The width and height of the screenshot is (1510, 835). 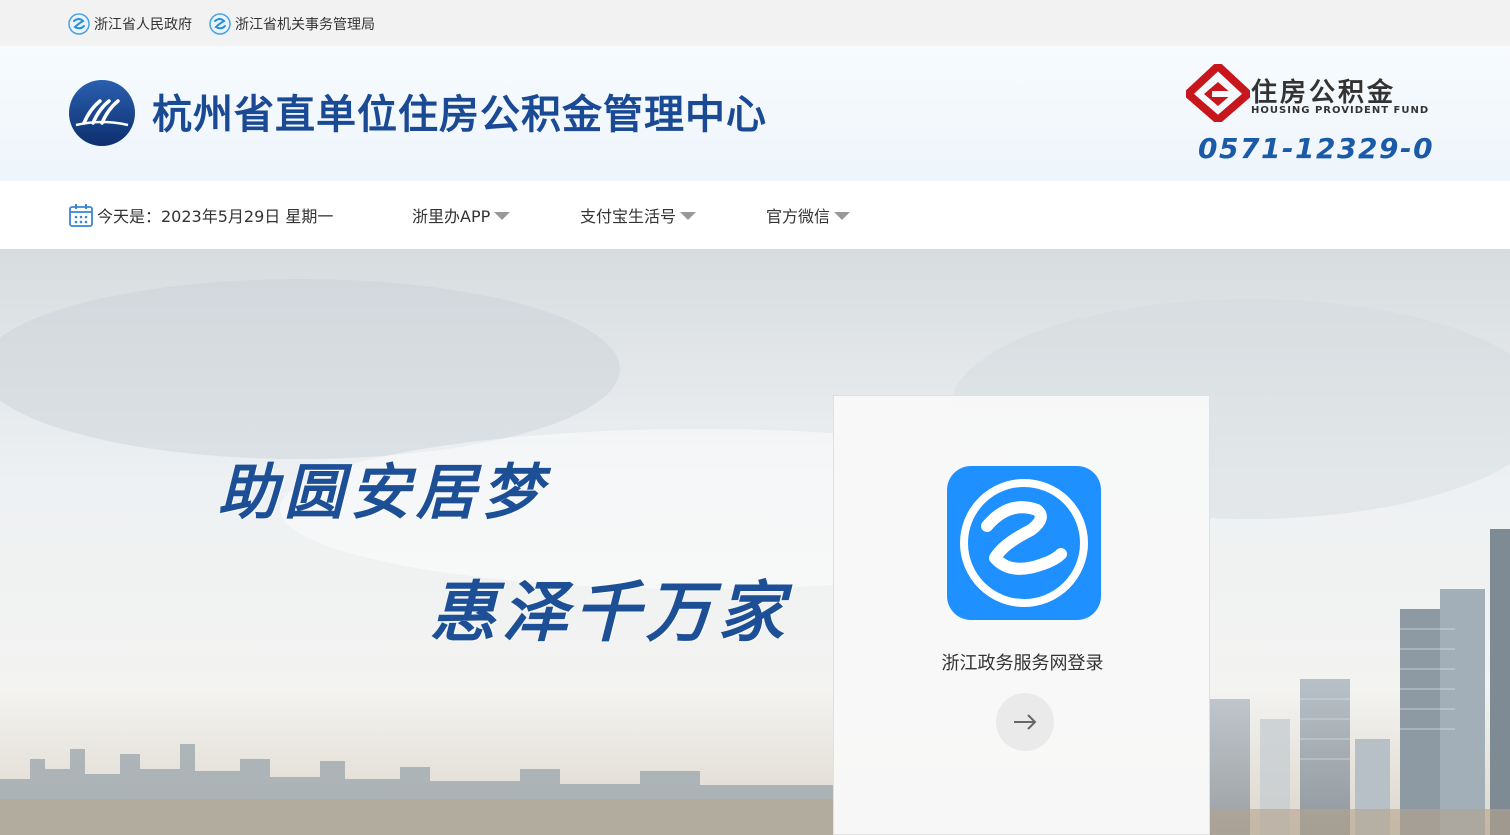 What do you see at coordinates (1324, 93) in the screenshot?
I see `housing-fund-brand: 住房公积金` at bounding box center [1324, 93].